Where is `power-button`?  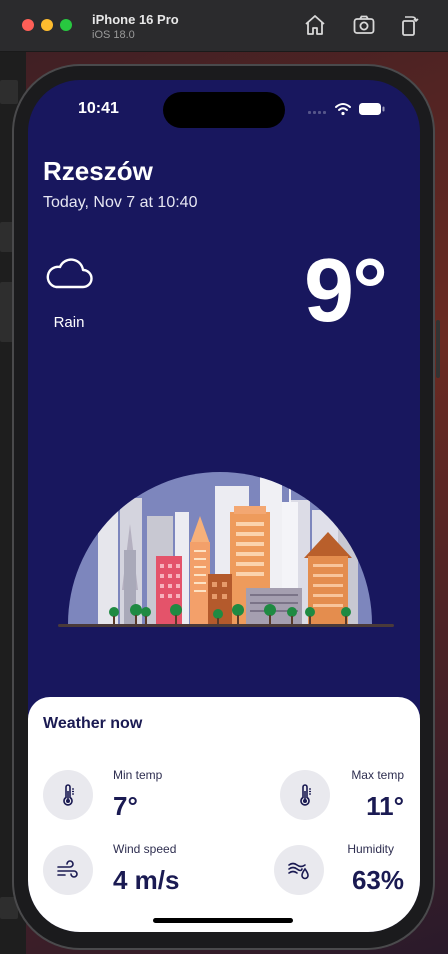
power-button is located at coordinates (438, 349).